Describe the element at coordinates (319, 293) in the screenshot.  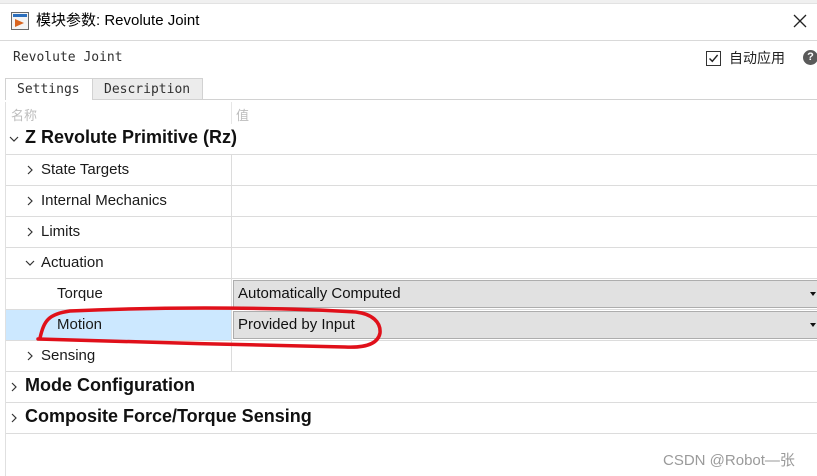
I see `dropdown-value: Automatically Computed` at that location.